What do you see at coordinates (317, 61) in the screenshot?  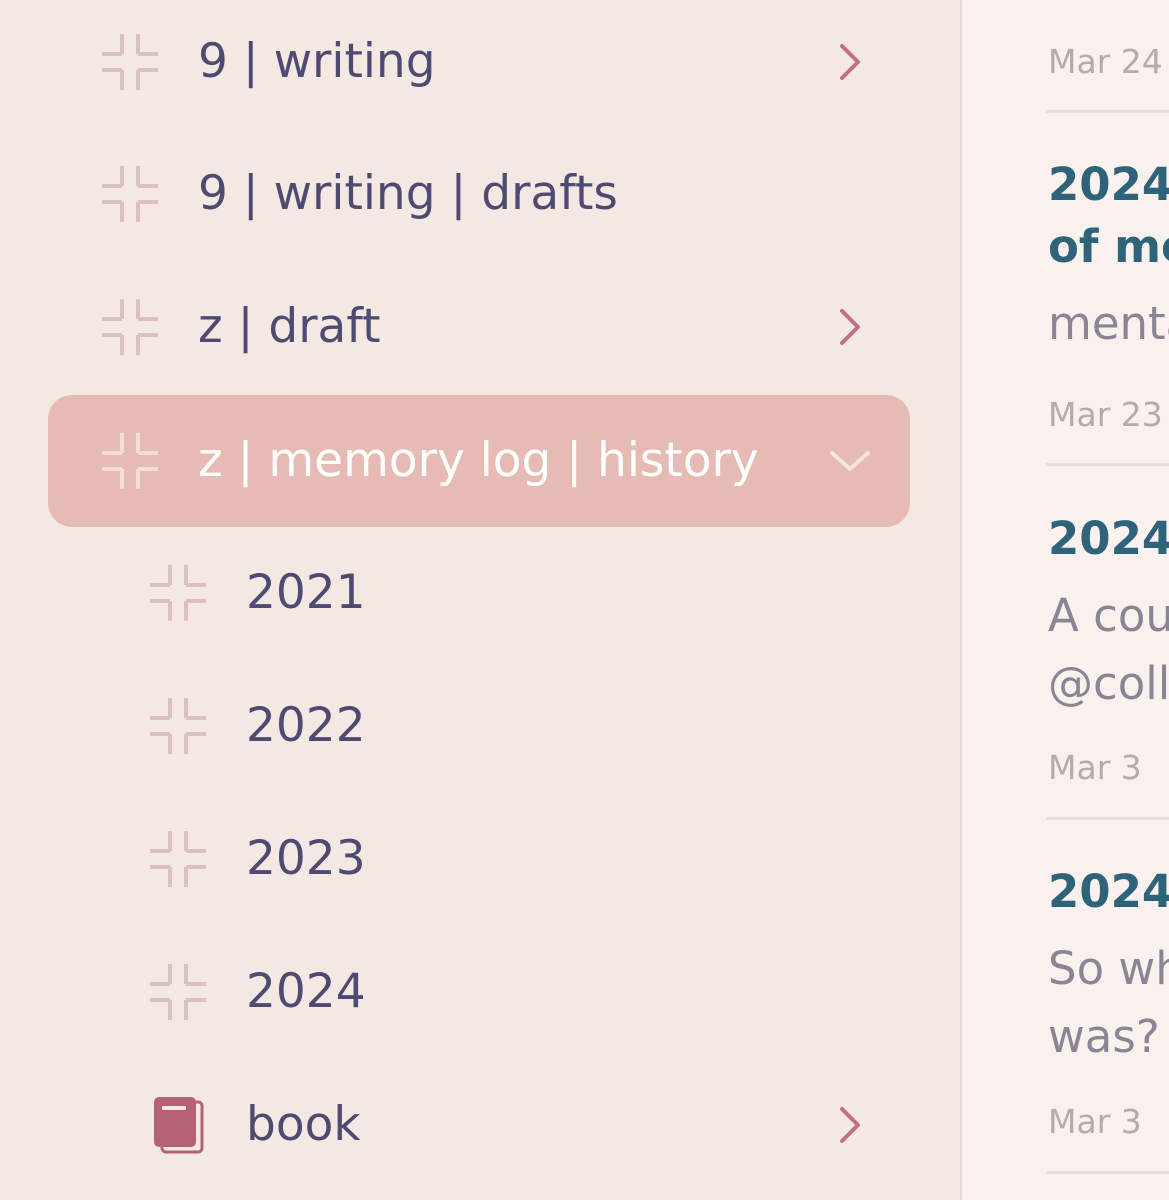 I see `sidebar-item-label: 9 | writing` at bounding box center [317, 61].